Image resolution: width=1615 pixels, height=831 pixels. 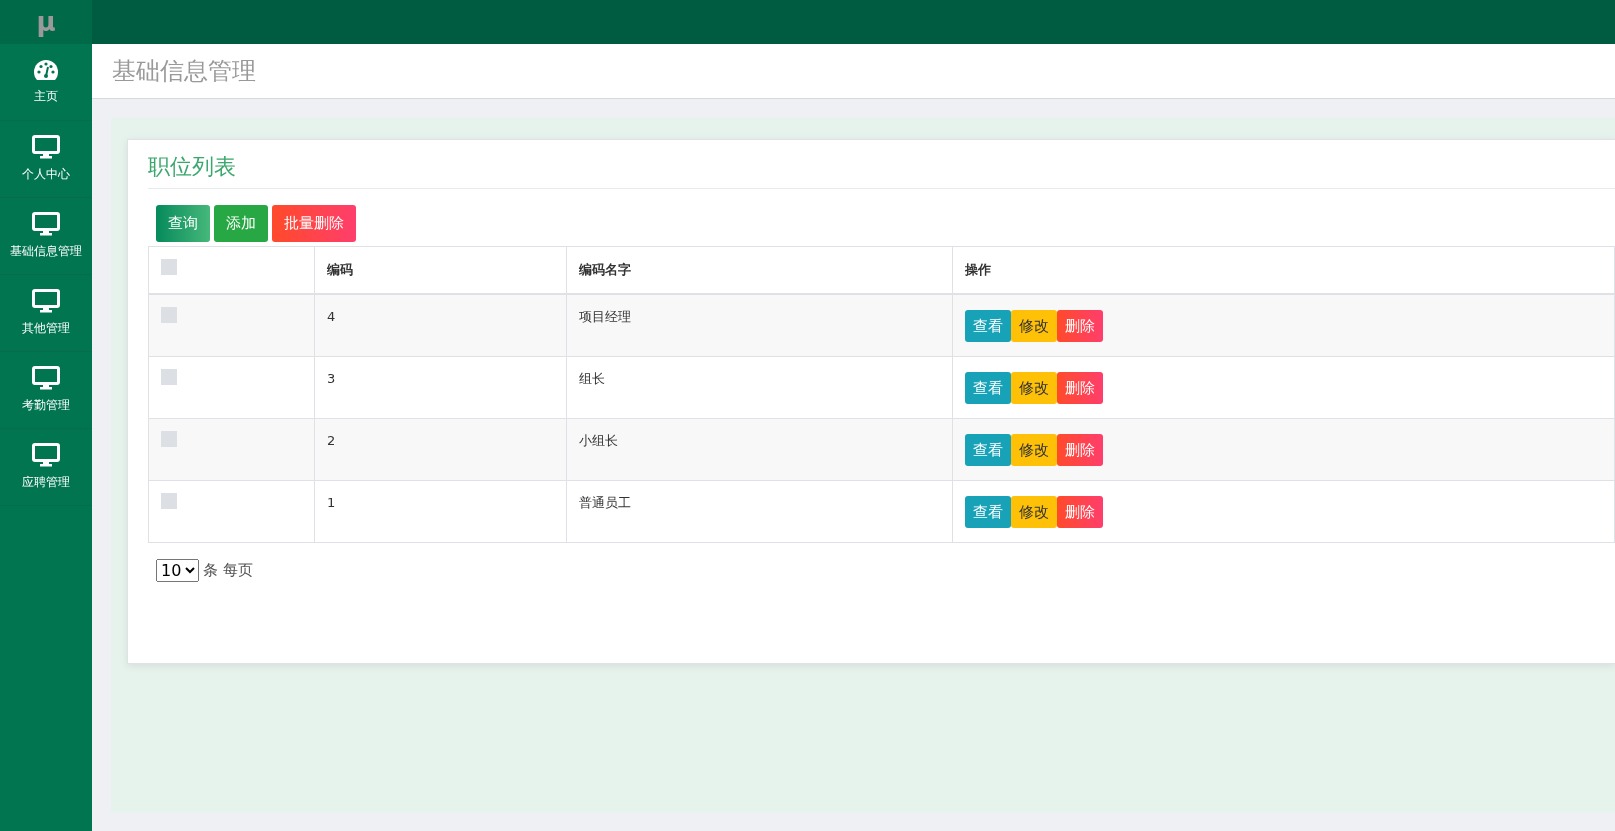 I want to click on sidebar-item: 主页, so click(x=46, y=82).